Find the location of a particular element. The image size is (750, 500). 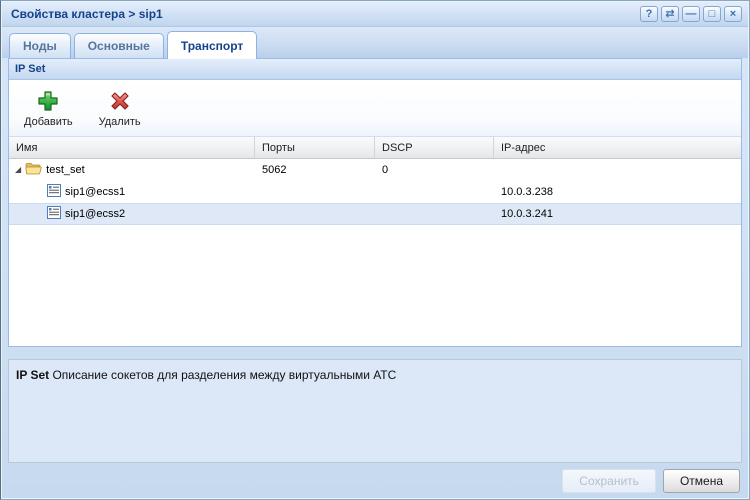

maximize-button: □ is located at coordinates (712, 14).